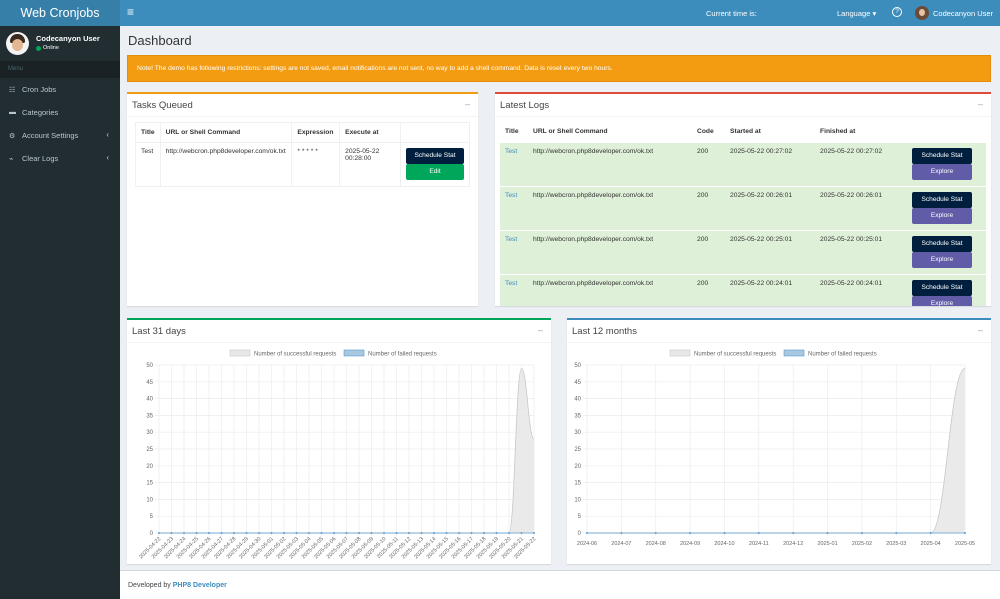  Describe the element at coordinates (435, 172) in the screenshot. I see `edit-button: Edit` at that location.